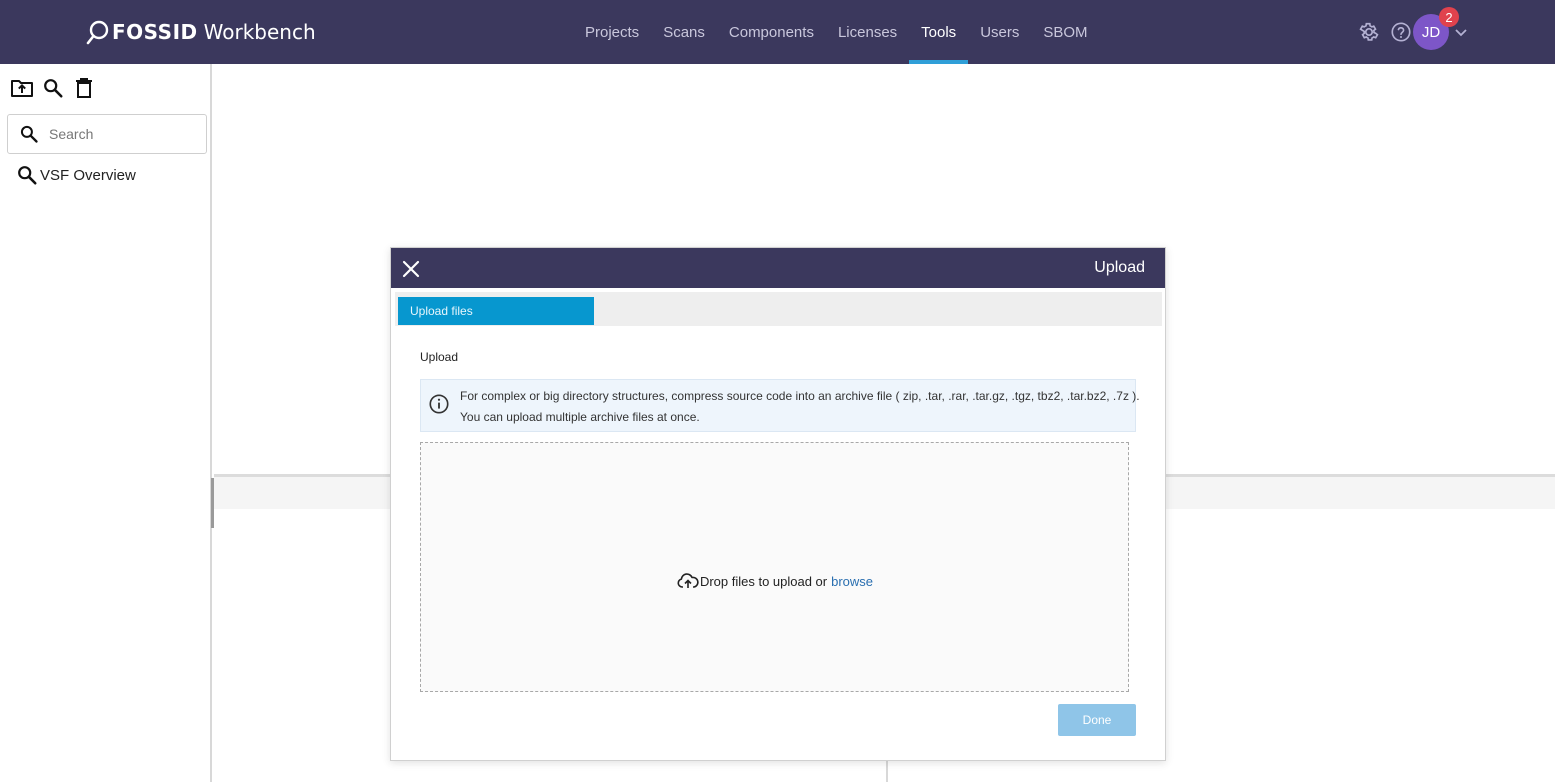 This screenshot has height=782, width=1555. What do you see at coordinates (259, 32) in the screenshot?
I see `logo-product: Workbench` at bounding box center [259, 32].